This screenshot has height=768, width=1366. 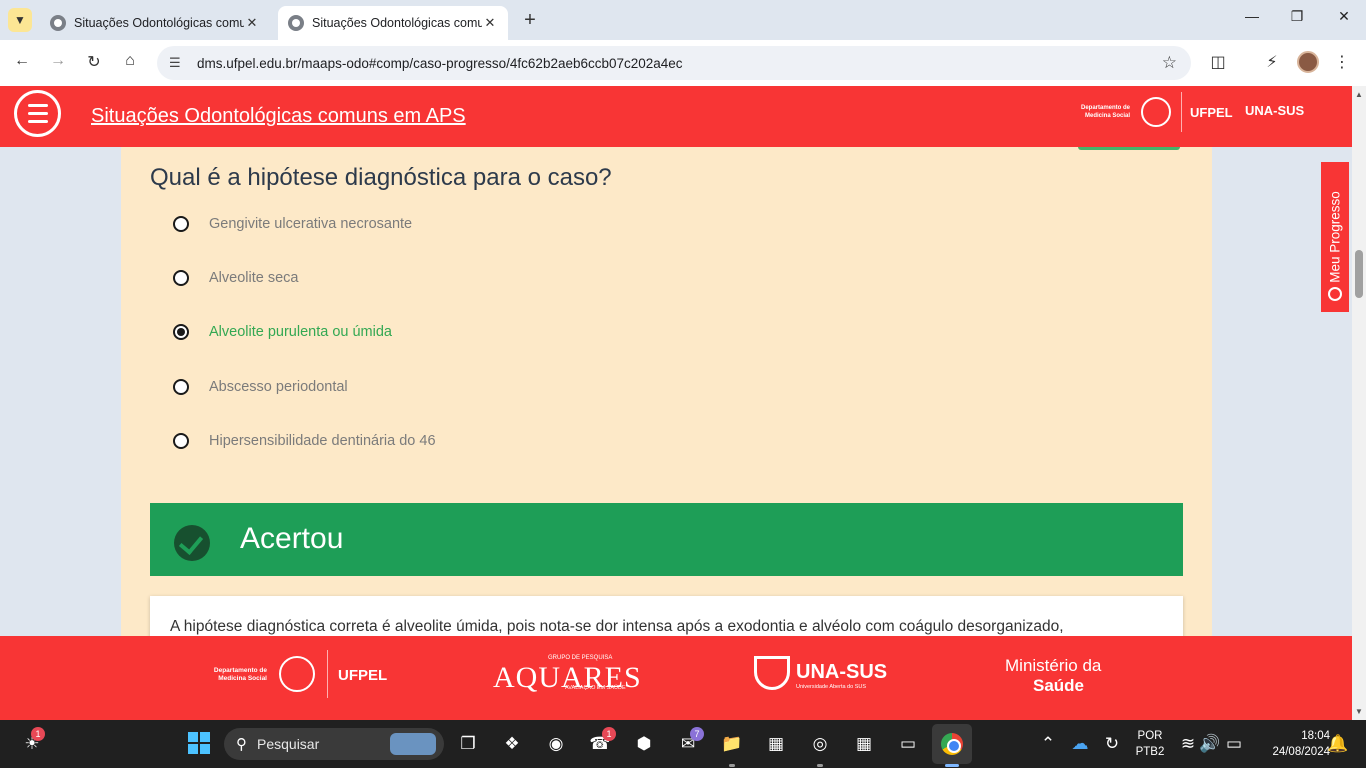 I want to click on clock-time: 18:04, so click(x=1292, y=736).